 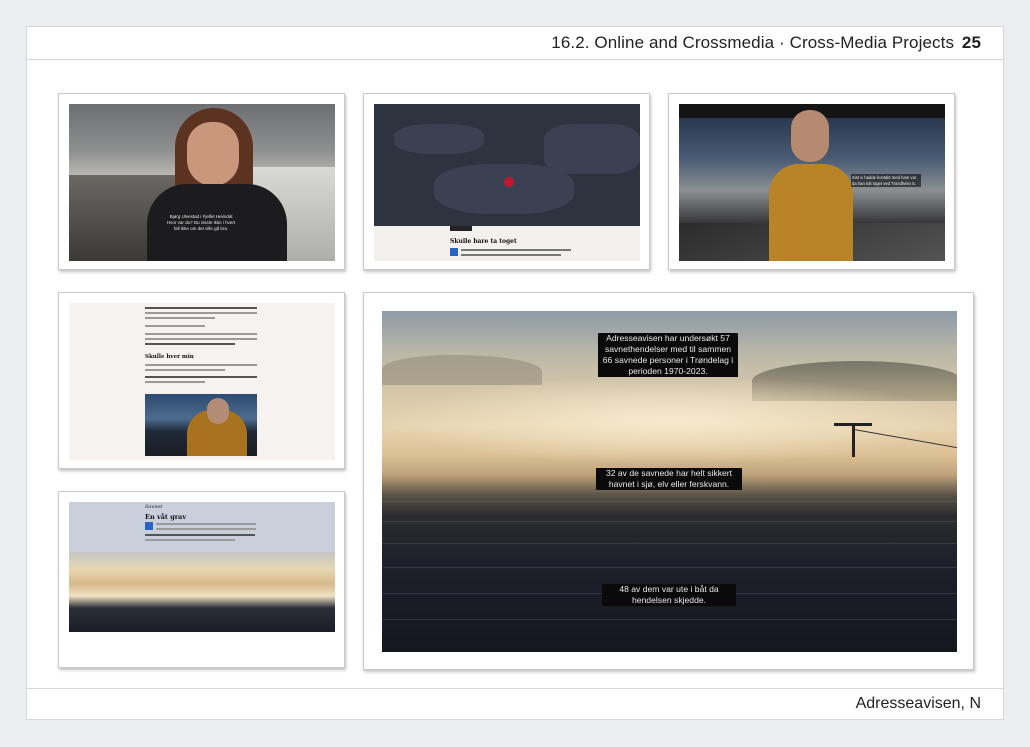 I want to click on fog-photo, so click(x=202, y=592).